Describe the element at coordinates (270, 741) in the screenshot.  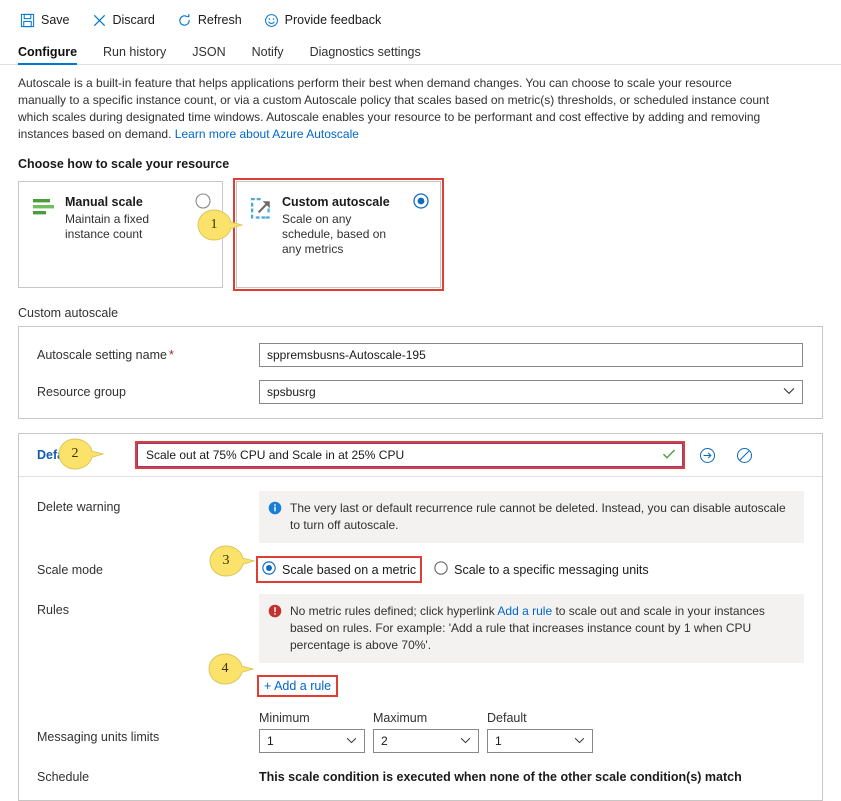
I see `limit-minimum-value: 1` at that location.